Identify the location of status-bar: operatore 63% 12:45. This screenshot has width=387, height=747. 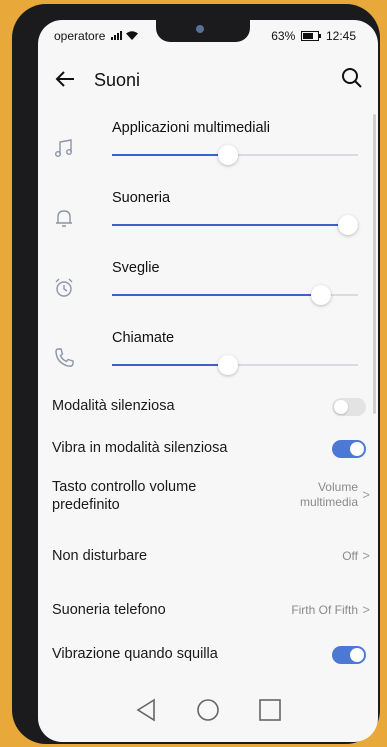
(208, 36).